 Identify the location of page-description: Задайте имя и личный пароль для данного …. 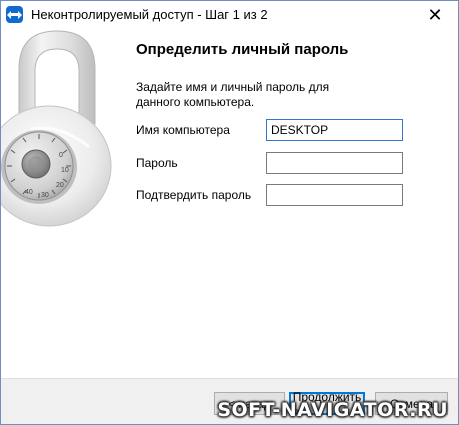
(233, 94).